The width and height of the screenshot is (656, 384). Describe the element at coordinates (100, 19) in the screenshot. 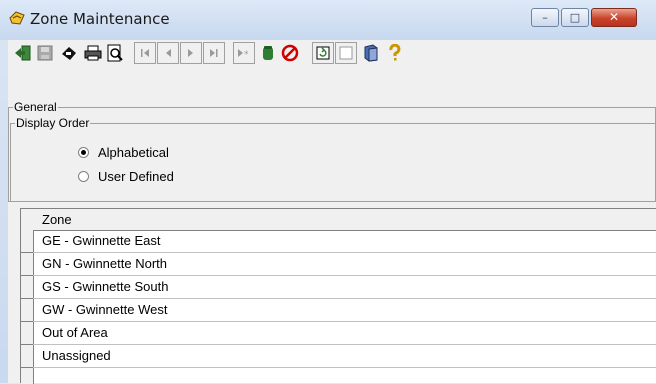

I see `window-title: Zone Maintenance` at that location.